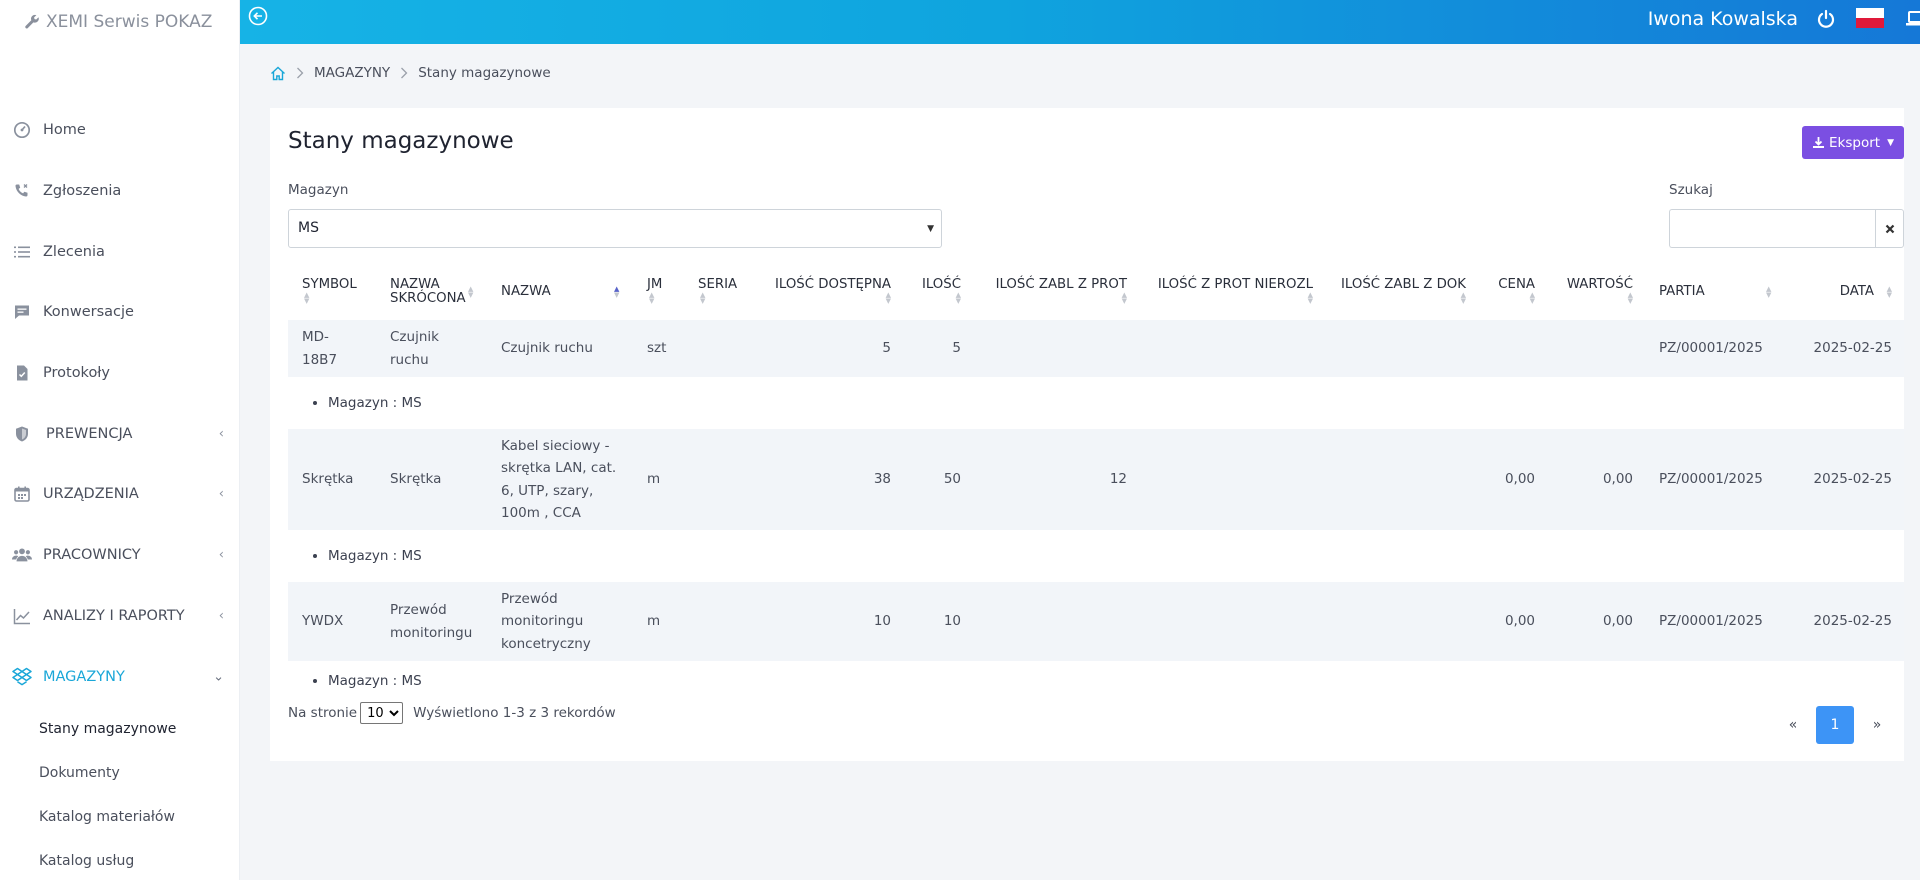 The height and width of the screenshot is (880, 1920). Describe the element at coordinates (1844, 292) in the screenshot. I see `column-header-date: DATA ▲ ▼` at that location.